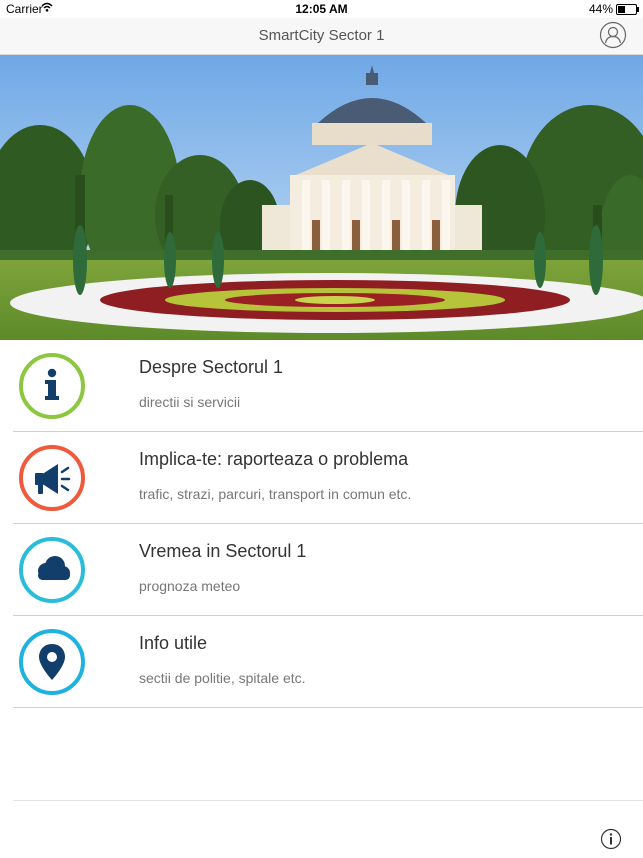 This screenshot has width=643, height=858. What do you see at coordinates (328, 707) in the screenshot?
I see `divider` at bounding box center [328, 707].